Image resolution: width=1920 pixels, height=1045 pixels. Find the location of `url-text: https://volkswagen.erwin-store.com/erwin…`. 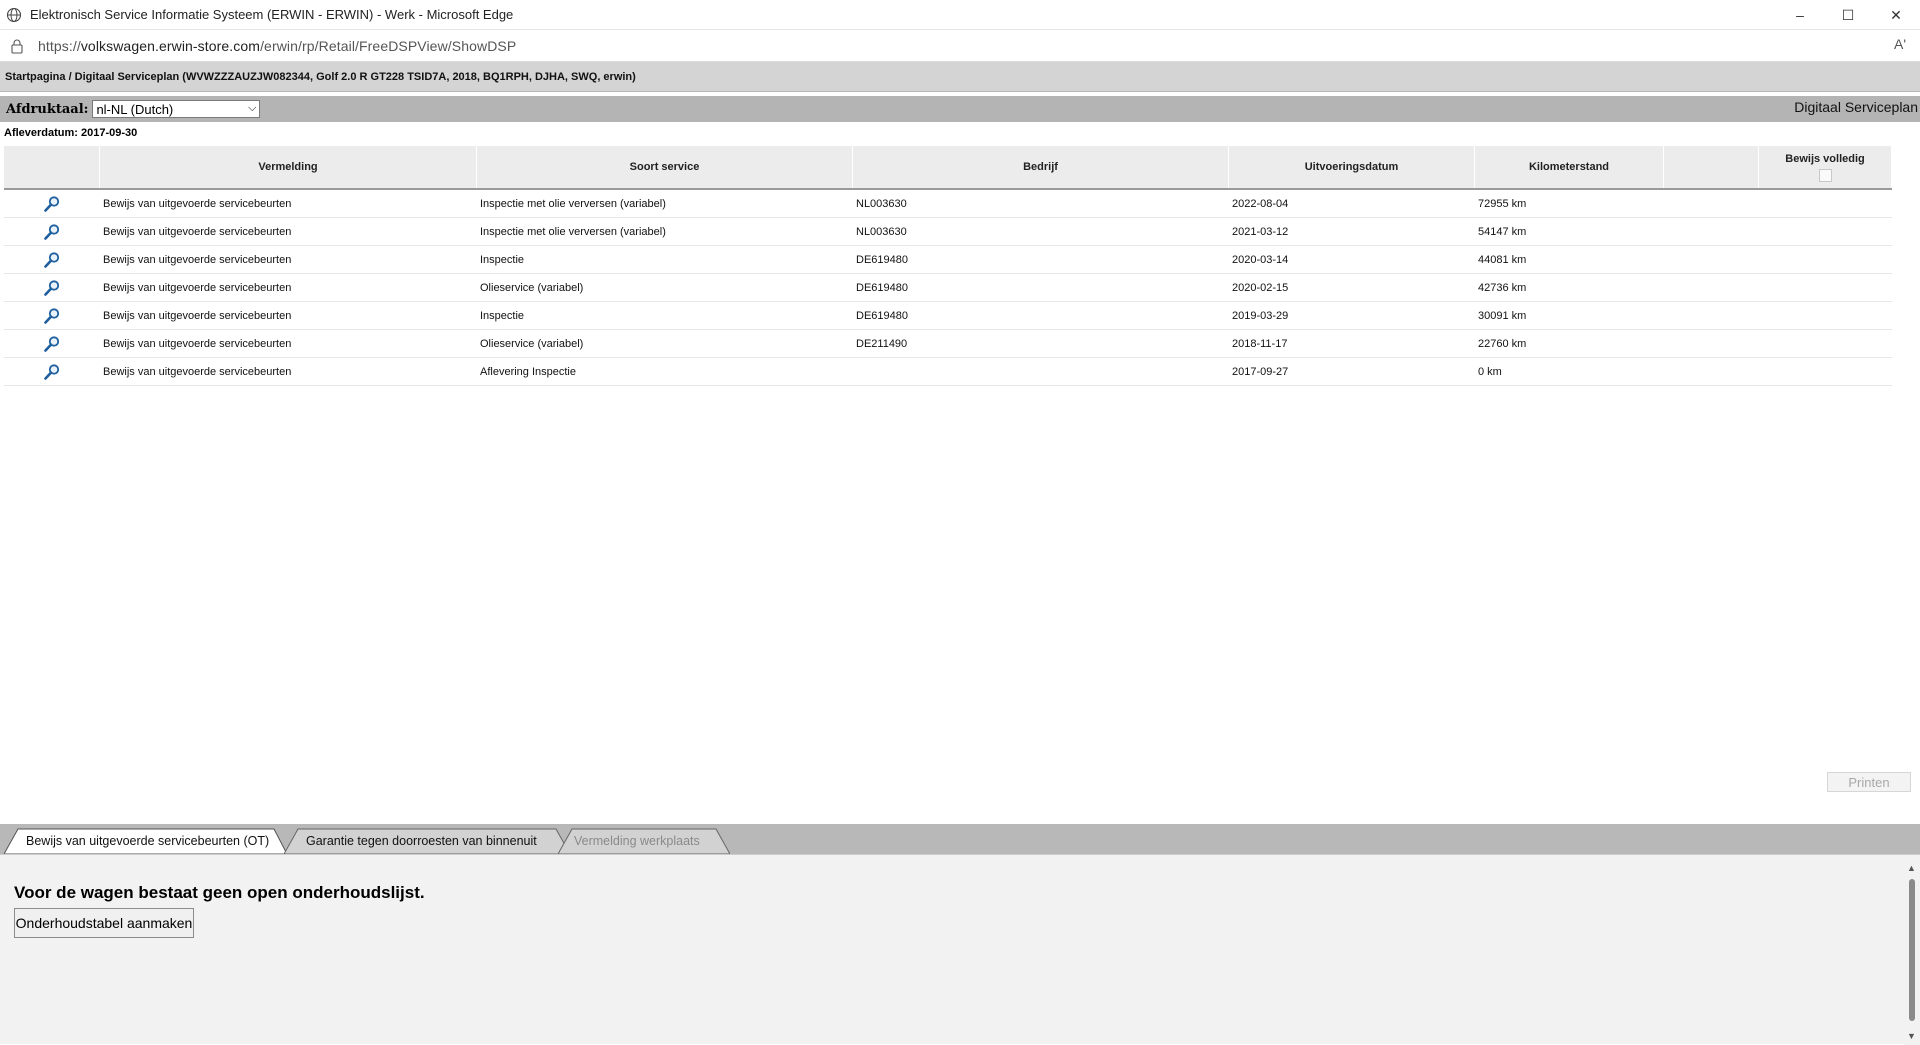

url-text: https://volkswagen.erwin-store.com/erwin… is located at coordinates (277, 46).